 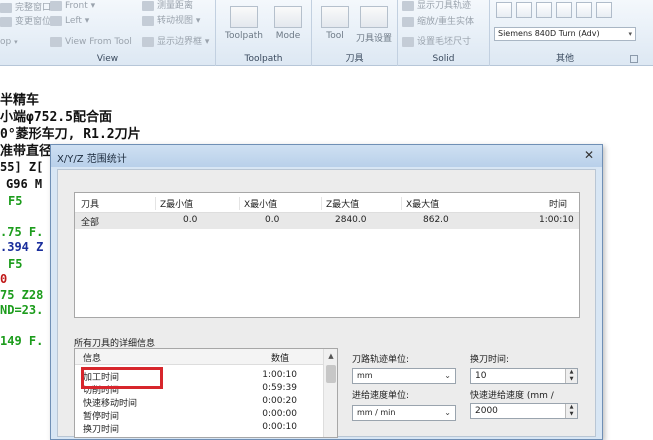 I want to click on controller-select: Siemens 840D Turn (Adv) ▾, so click(x=565, y=34).